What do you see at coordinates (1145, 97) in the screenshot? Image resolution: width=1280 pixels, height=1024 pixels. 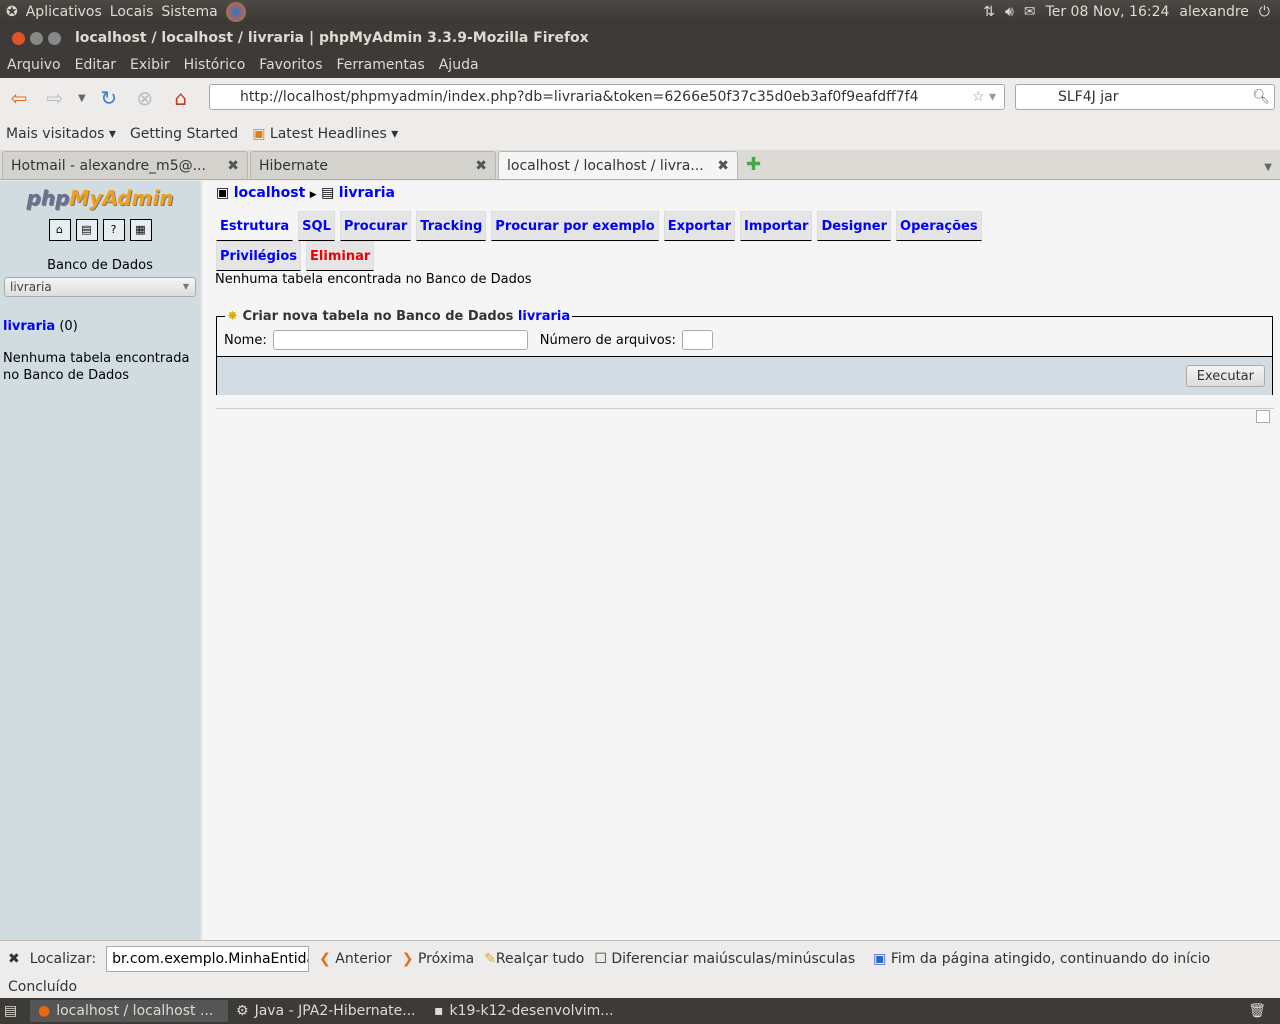 I see `search-bar: SLF4J jar 🔍︎` at bounding box center [1145, 97].